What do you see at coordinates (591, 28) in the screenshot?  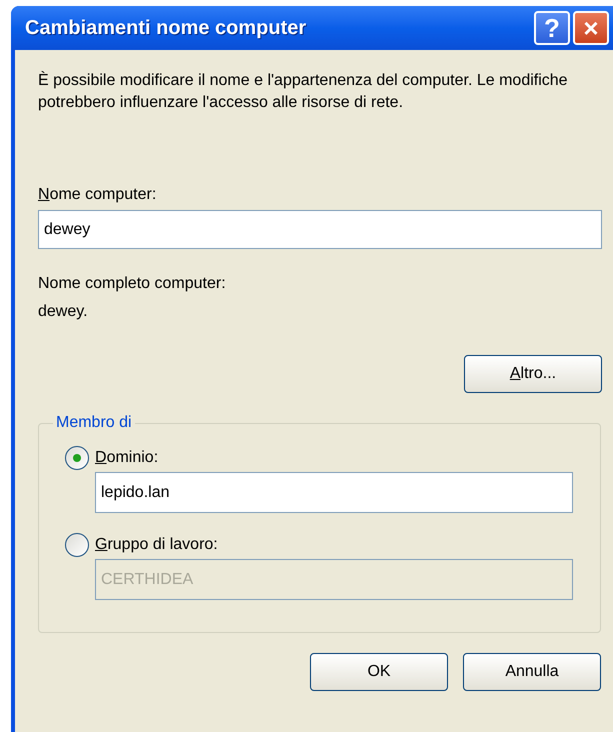 I see `close-button: ×` at bounding box center [591, 28].